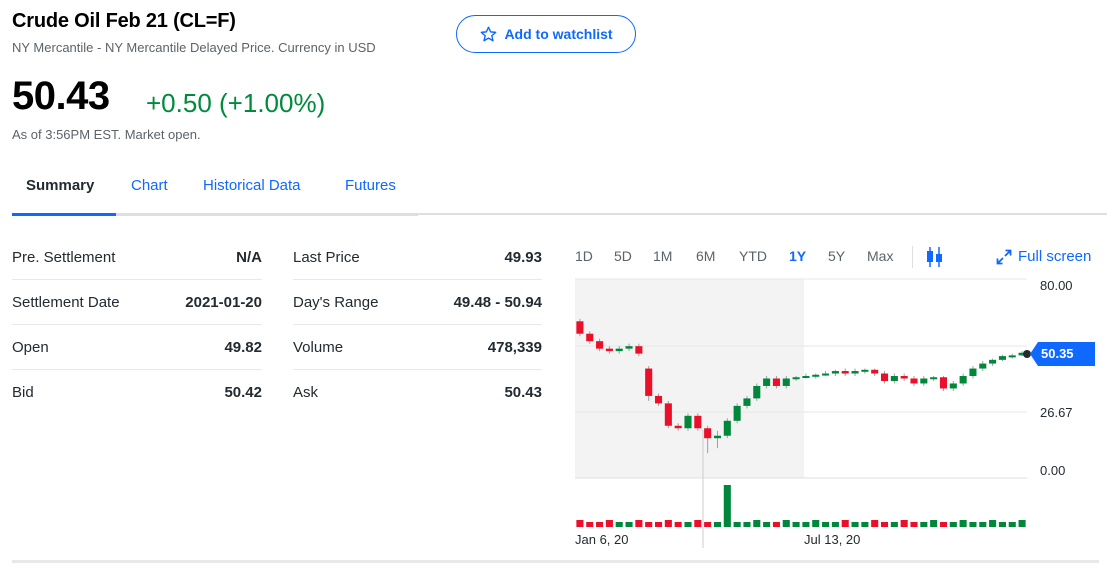  Describe the element at coordinates (1056, 412) in the screenshot. I see `y-tick-label: 26.67` at that location.